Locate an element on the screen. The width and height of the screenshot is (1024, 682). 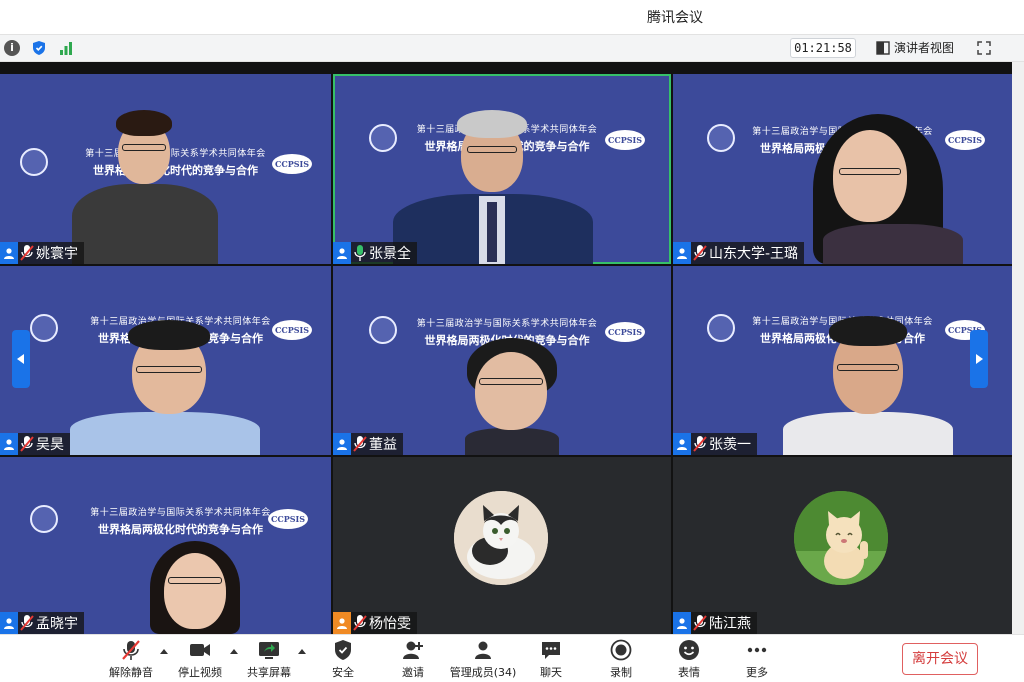
avatar-tile: 陆江燕 is located at coordinates (842, 545).